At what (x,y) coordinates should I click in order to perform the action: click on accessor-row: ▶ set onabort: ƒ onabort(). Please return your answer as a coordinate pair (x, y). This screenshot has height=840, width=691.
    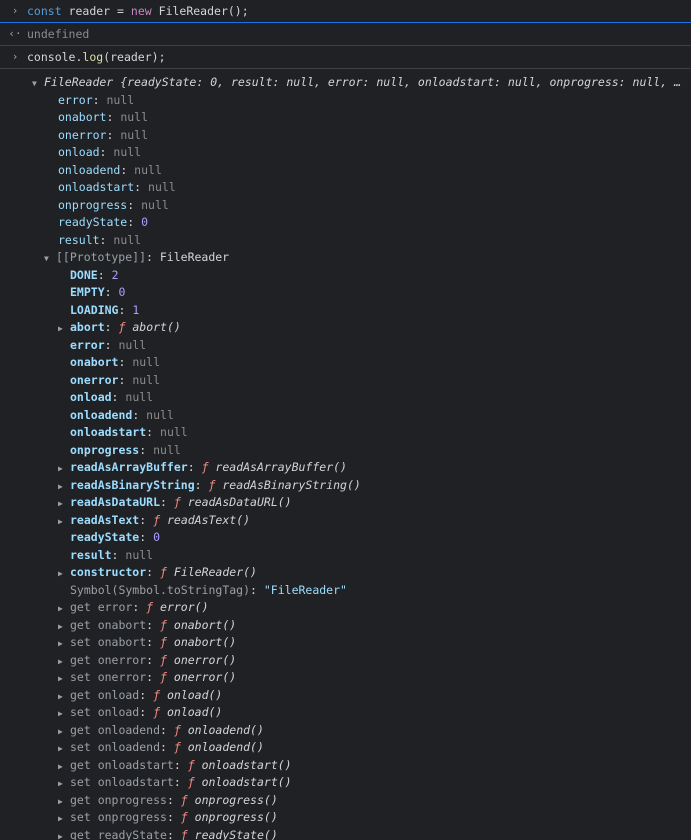
    Looking at the image, I should click on (147, 643).